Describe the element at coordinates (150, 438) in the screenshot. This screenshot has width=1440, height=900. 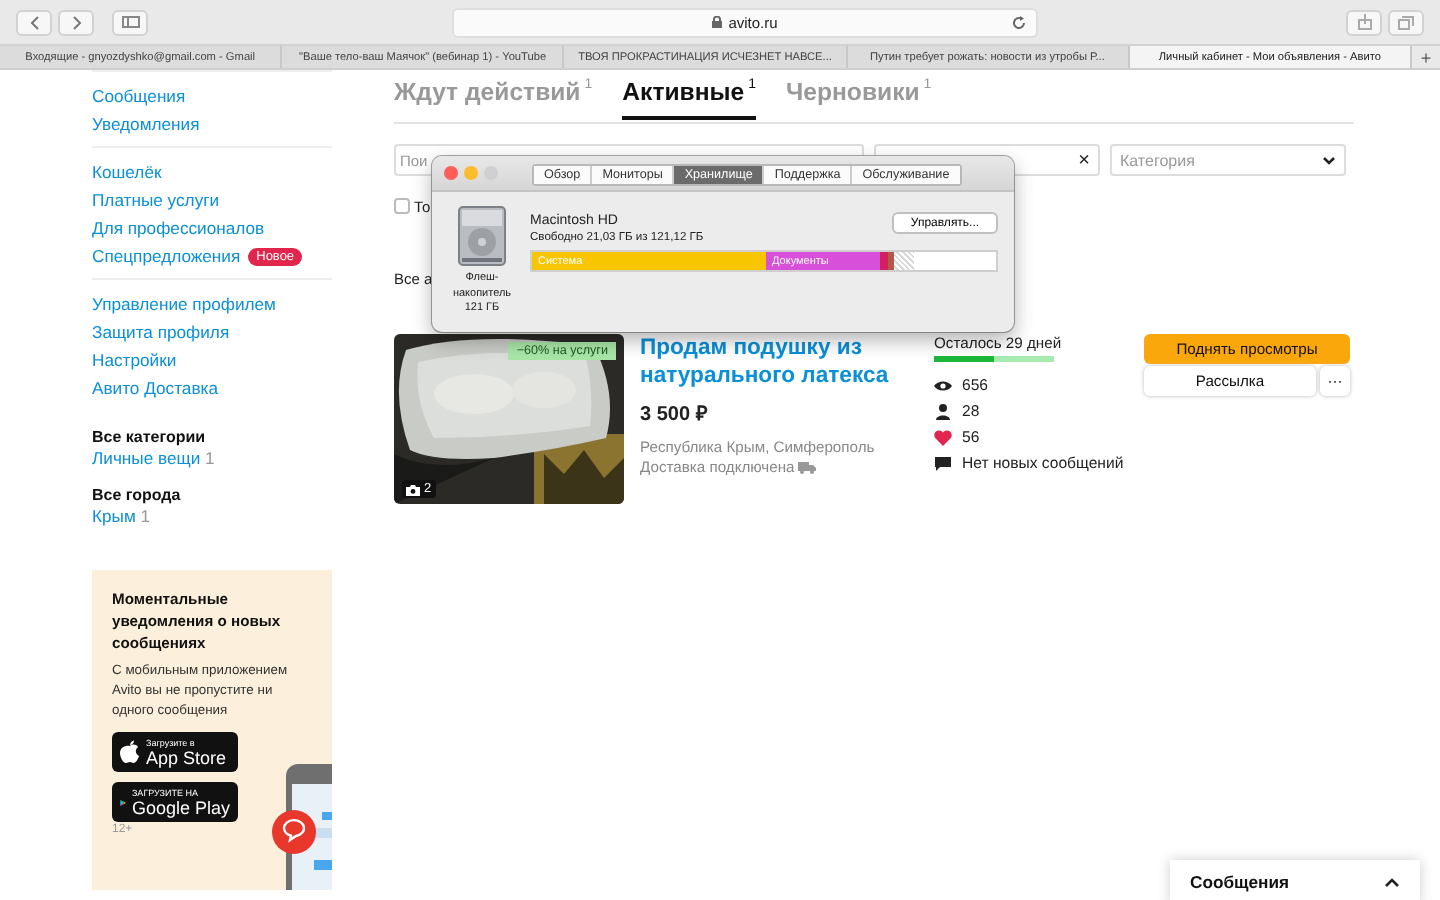
I see `filter-heading: Все категории` at that location.